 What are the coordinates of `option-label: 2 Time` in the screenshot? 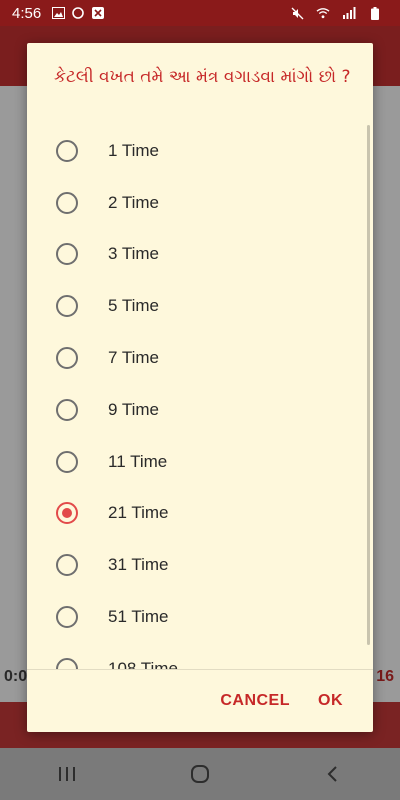 It's located at (134, 202).